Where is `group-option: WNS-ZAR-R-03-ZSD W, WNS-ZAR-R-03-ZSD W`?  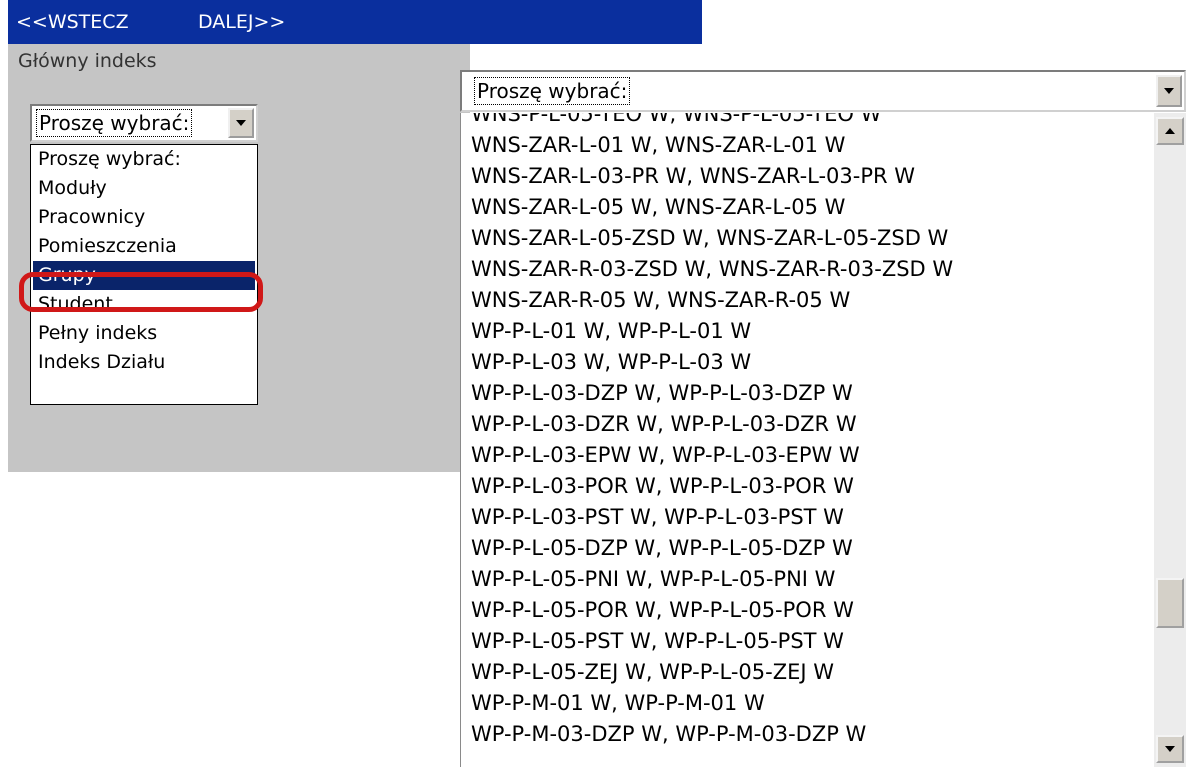 group-option: WNS-ZAR-R-03-ZSD W, WNS-ZAR-R-03-ZSD W is located at coordinates (811, 269).